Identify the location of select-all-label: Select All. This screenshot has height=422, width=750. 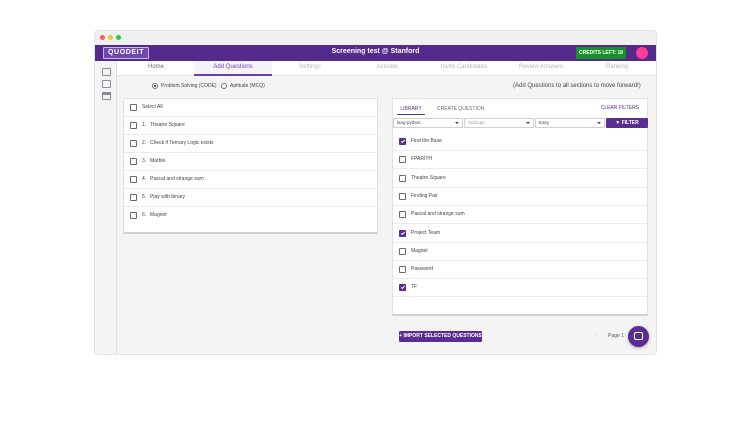
(152, 107).